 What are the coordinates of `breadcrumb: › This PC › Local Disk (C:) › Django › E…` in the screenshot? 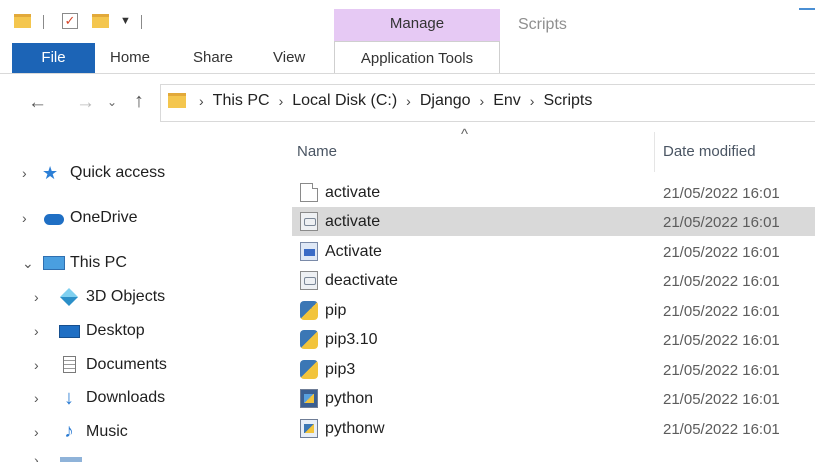 It's located at (391, 101).